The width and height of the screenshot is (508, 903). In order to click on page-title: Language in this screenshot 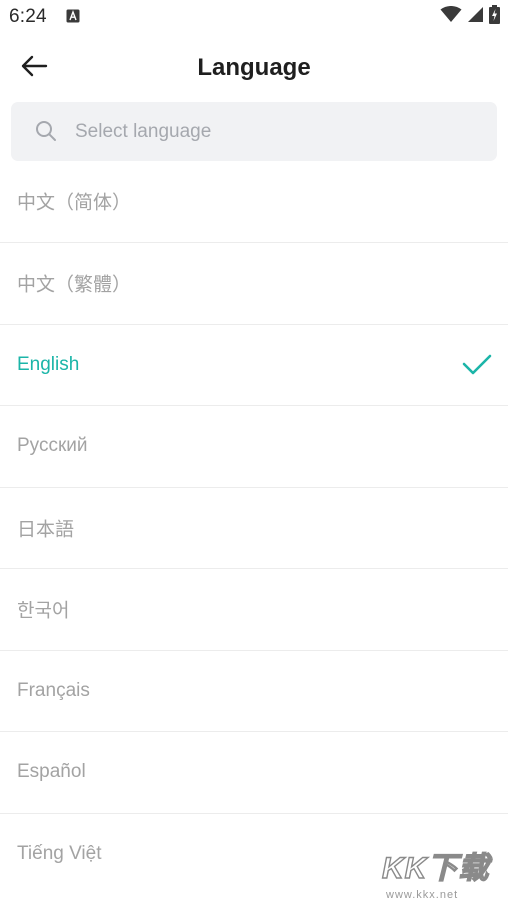, I will do `click(254, 67)`.